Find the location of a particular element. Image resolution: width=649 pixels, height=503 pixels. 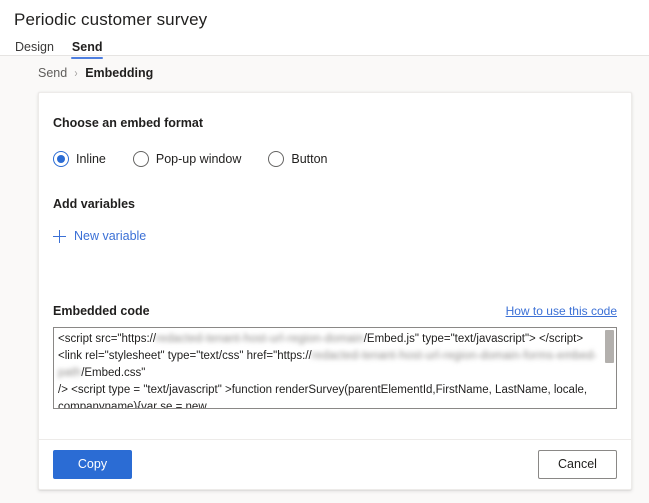

embedded-code-header: Embedded code How to use this code is located at coordinates (335, 311).